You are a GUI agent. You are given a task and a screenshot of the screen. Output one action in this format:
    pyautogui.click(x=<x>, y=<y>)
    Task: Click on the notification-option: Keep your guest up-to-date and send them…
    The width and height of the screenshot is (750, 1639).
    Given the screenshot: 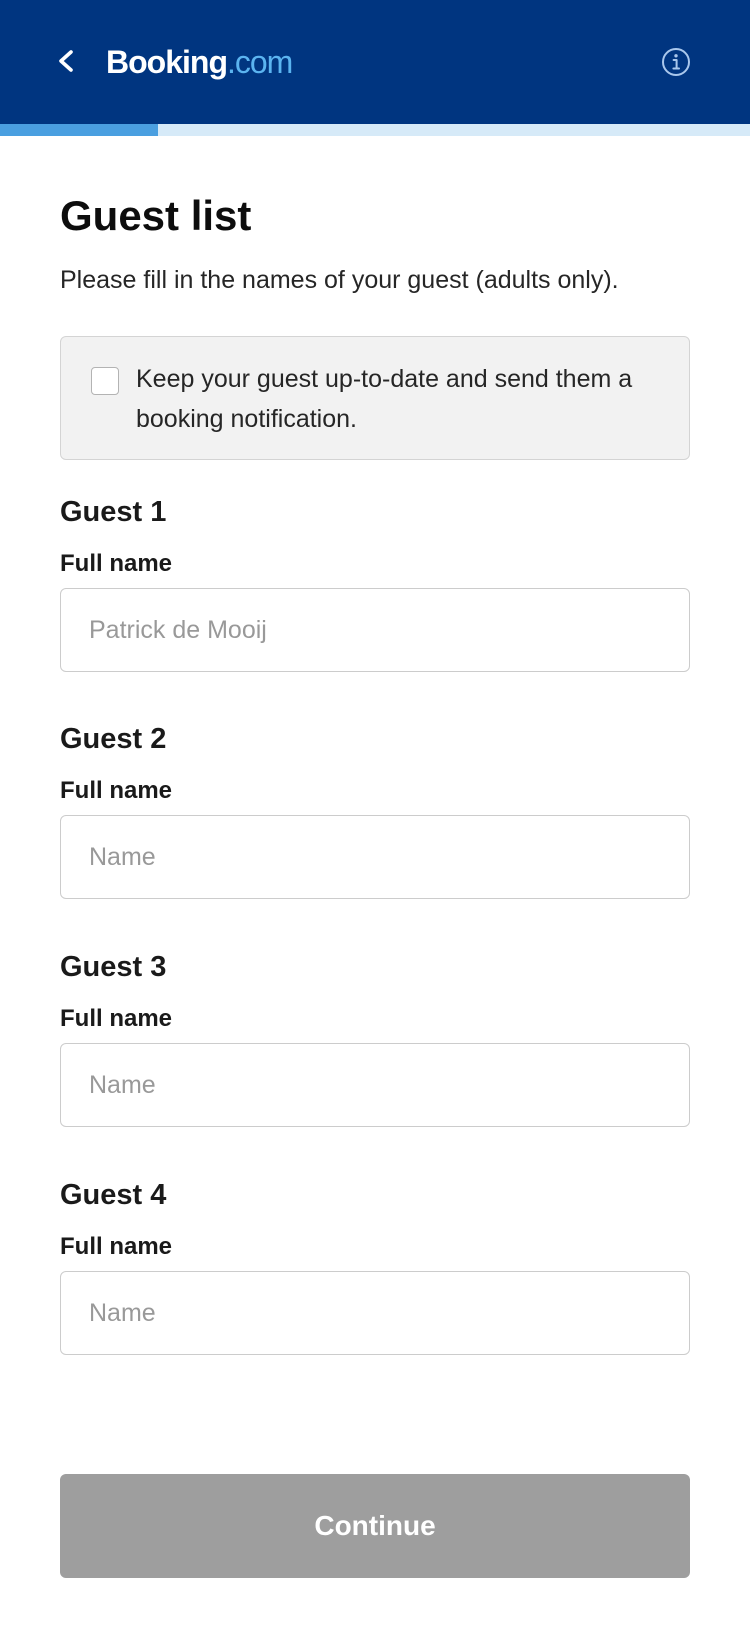 What is the action you would take?
    pyautogui.click(x=375, y=398)
    